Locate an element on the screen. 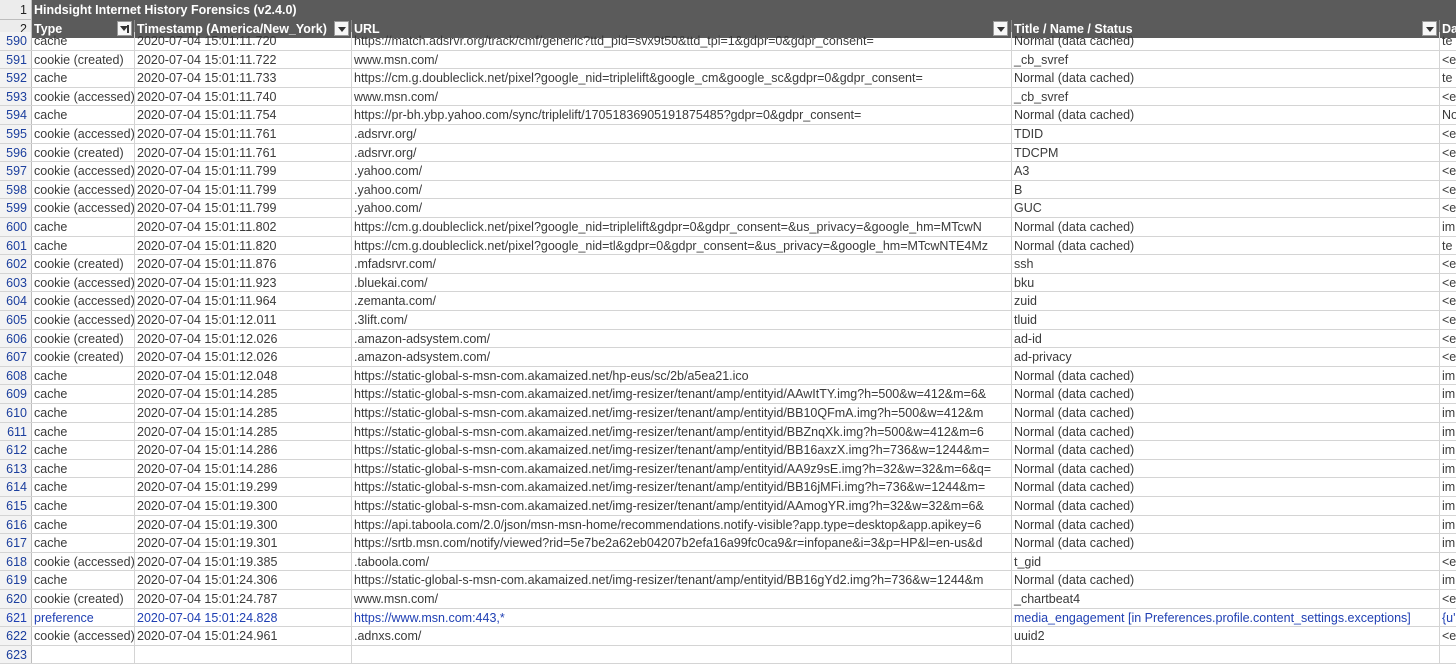 This screenshot has height=664, width=1456. row-number: 600 is located at coordinates (16, 227).